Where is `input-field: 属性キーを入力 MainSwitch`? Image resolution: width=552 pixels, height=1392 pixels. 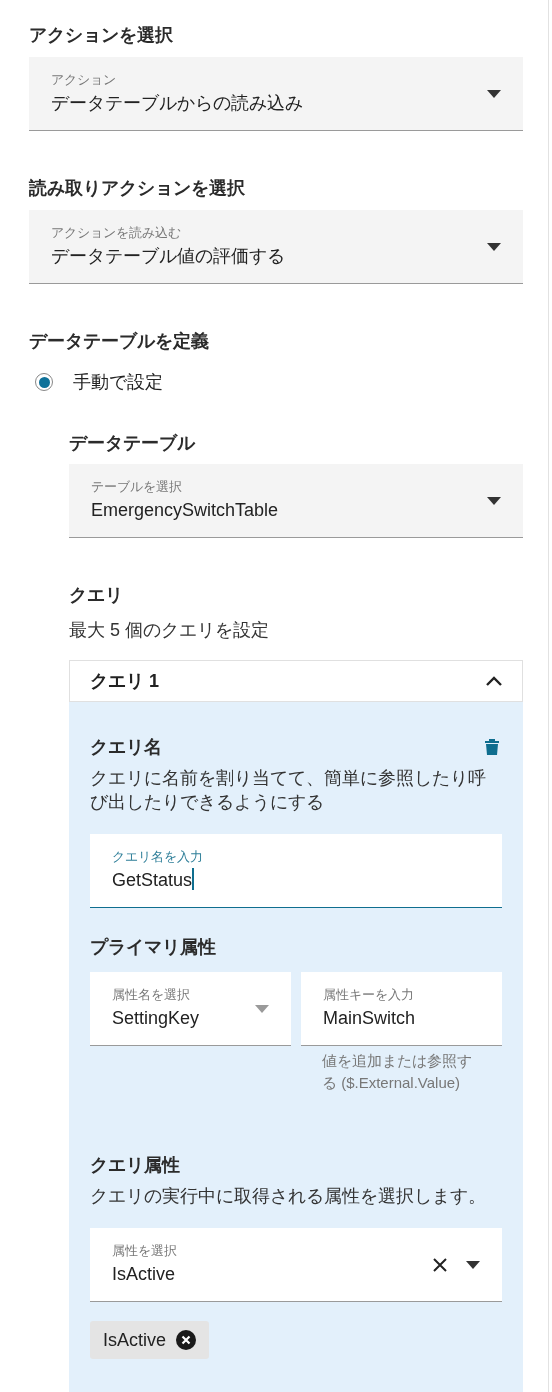
input-field: 属性キーを入力 MainSwitch is located at coordinates (401, 1009).